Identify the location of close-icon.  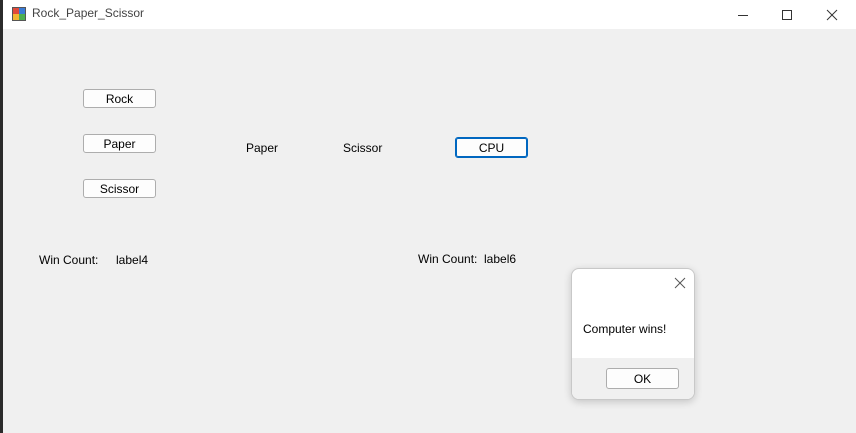
(832, 14).